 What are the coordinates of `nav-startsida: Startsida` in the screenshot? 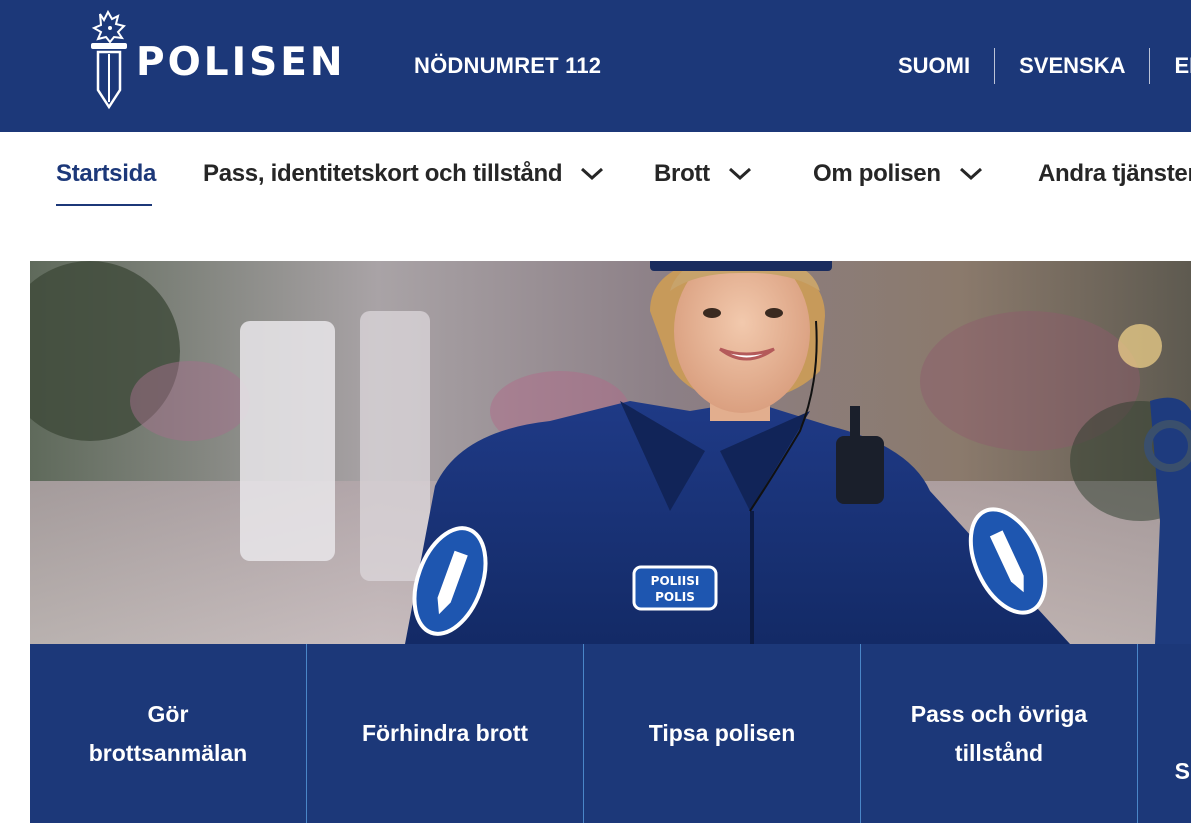 It's located at (106, 174).